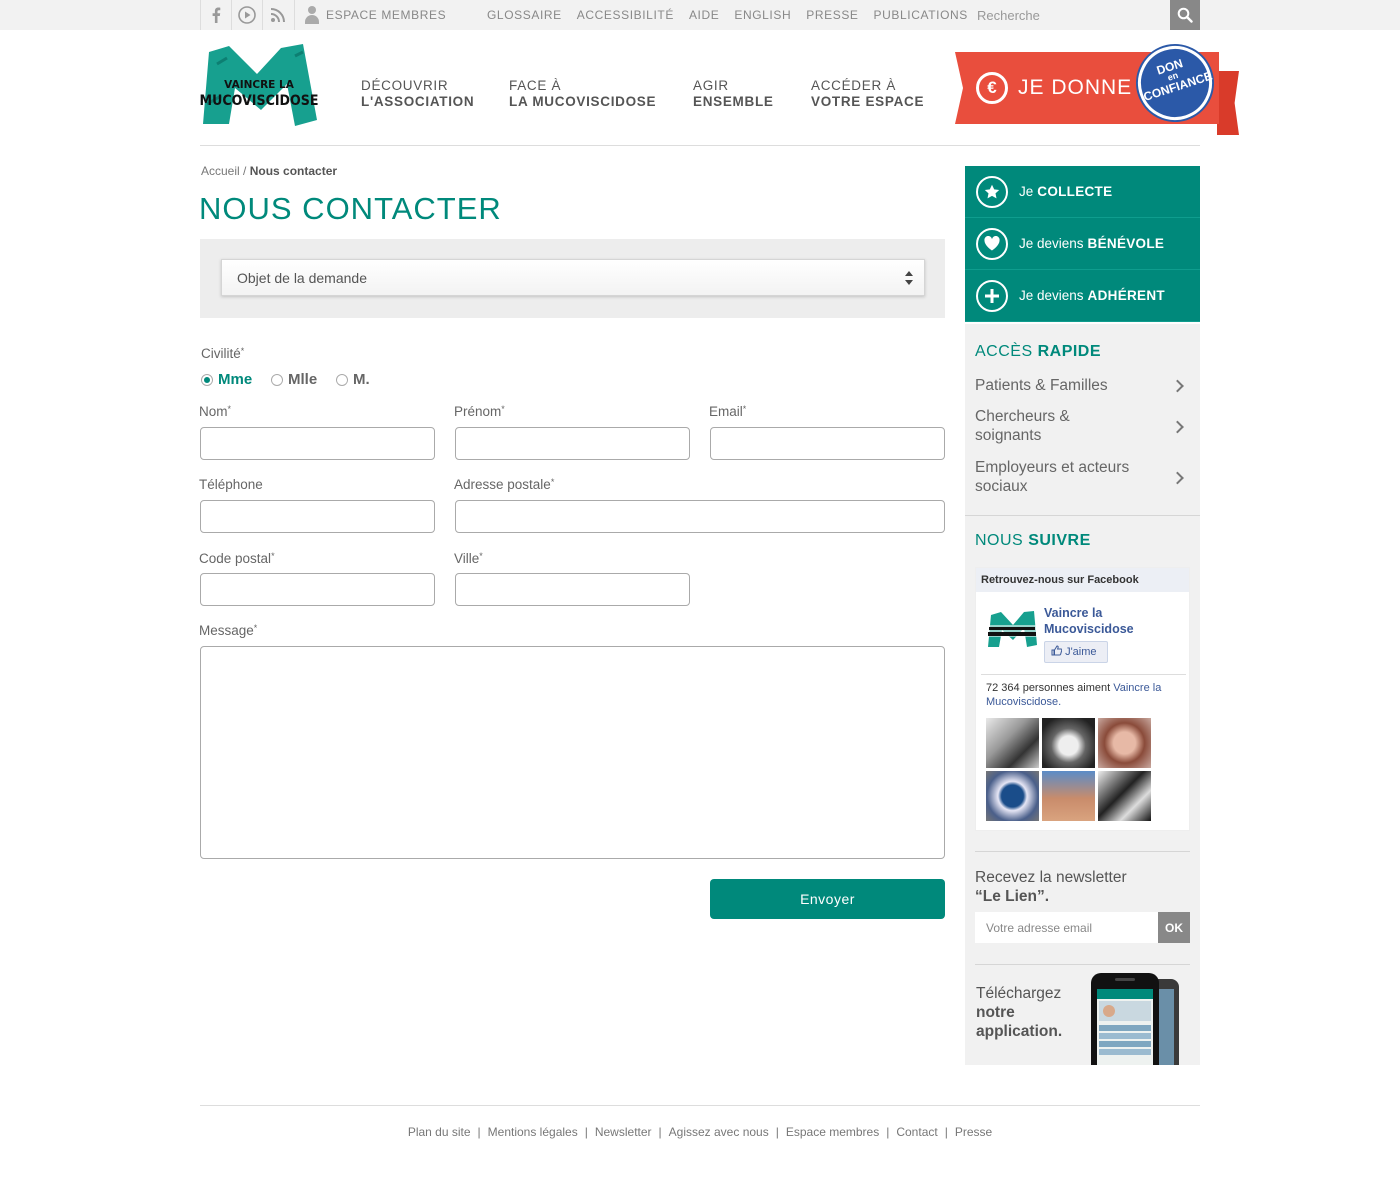 The width and height of the screenshot is (1400, 1184). Describe the element at coordinates (259, 101) in the screenshot. I see `logo-text-bottom: MUCOVISCIDOSE` at that location.